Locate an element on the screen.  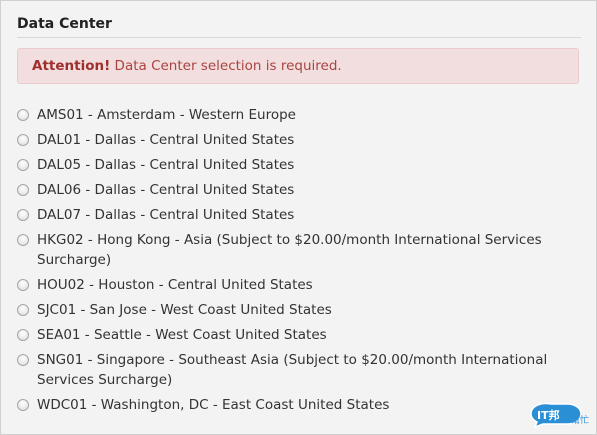
option-label: DAL07 - Dallas - Central United States is located at coordinates (165, 215).